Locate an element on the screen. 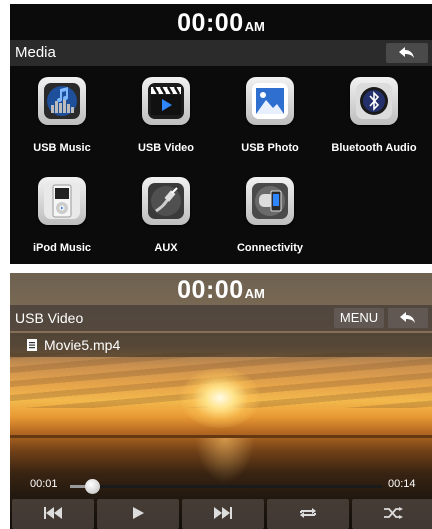  play-icon is located at coordinates (138, 513).